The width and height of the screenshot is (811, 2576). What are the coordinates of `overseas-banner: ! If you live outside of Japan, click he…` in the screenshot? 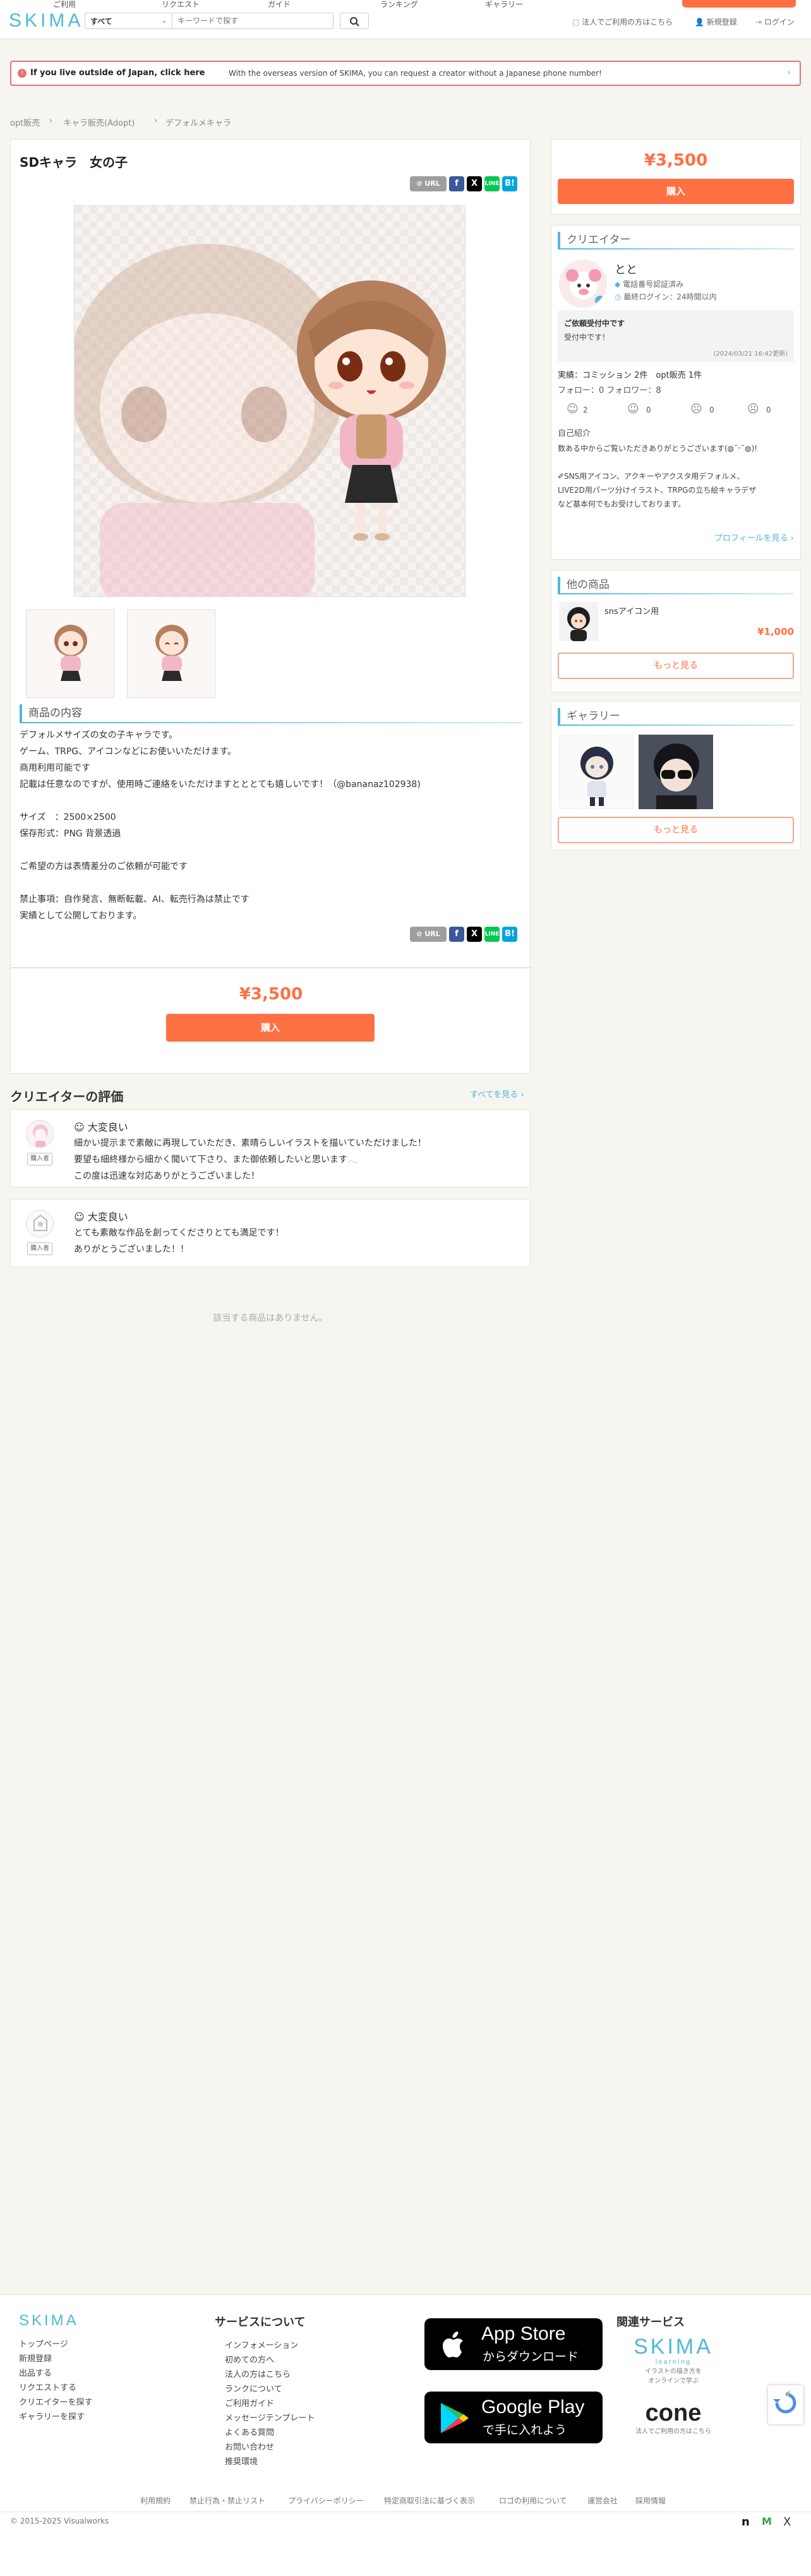 It's located at (405, 73).